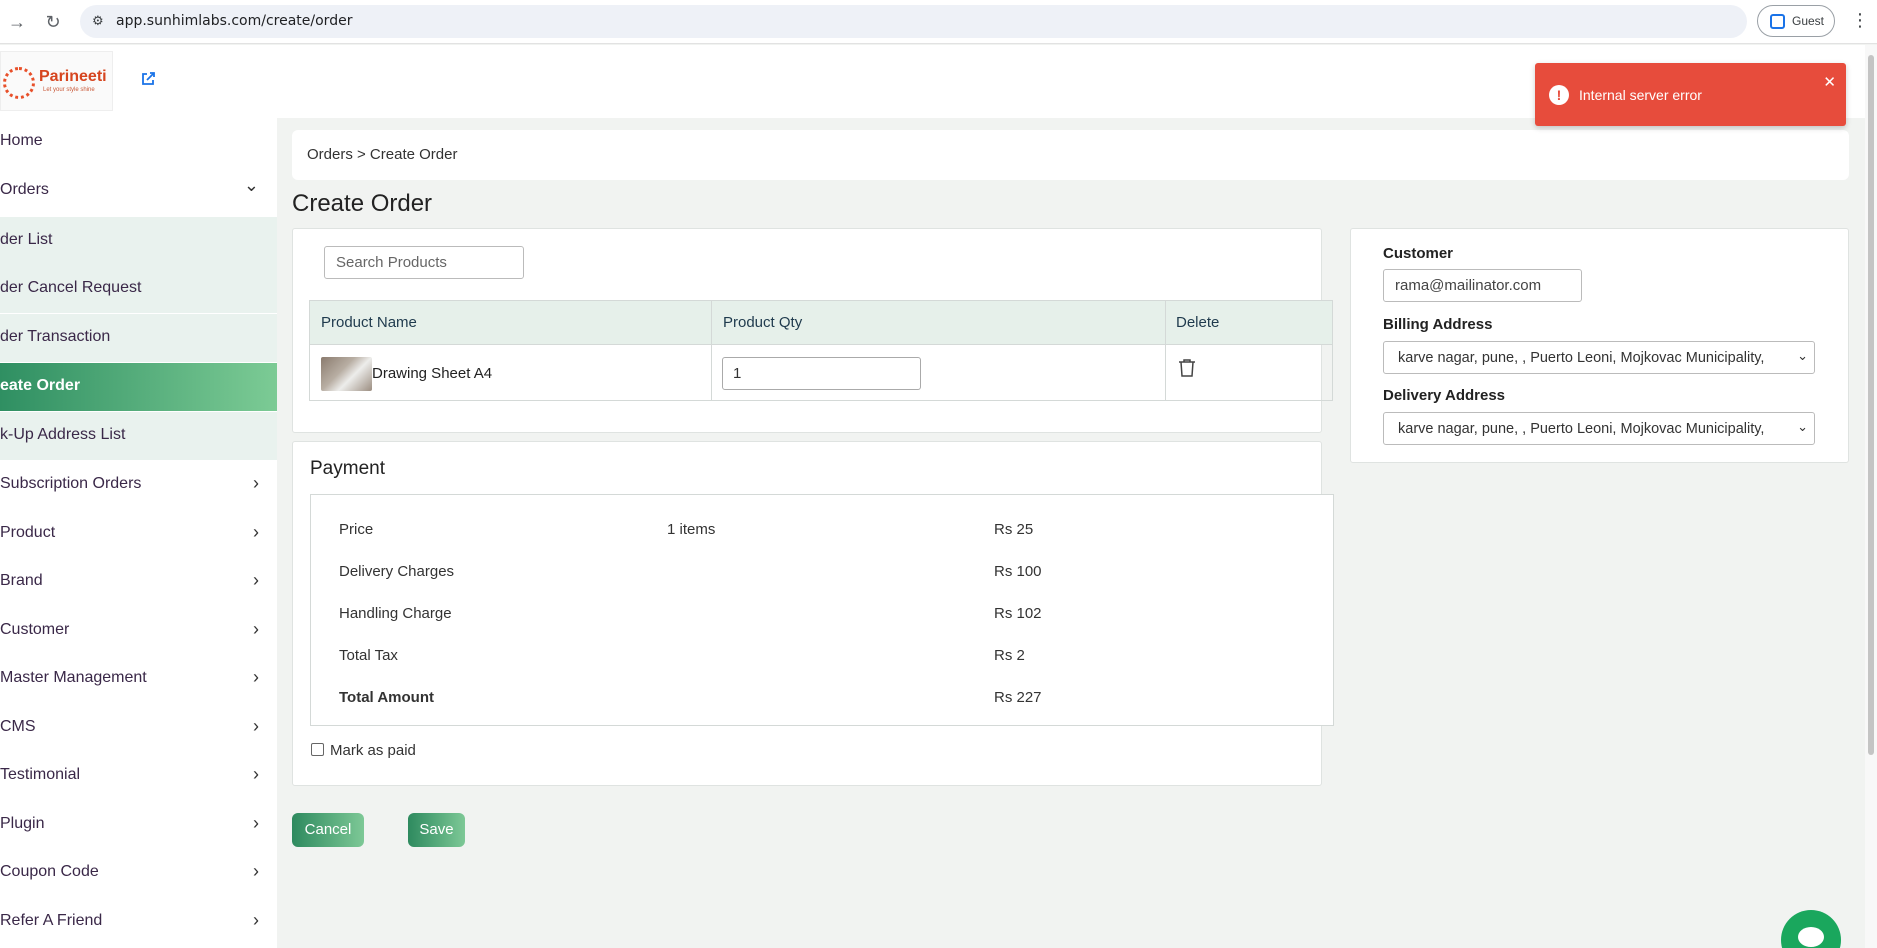  What do you see at coordinates (53, 22) in the screenshot?
I see `reload-icon: ↻` at bounding box center [53, 22].